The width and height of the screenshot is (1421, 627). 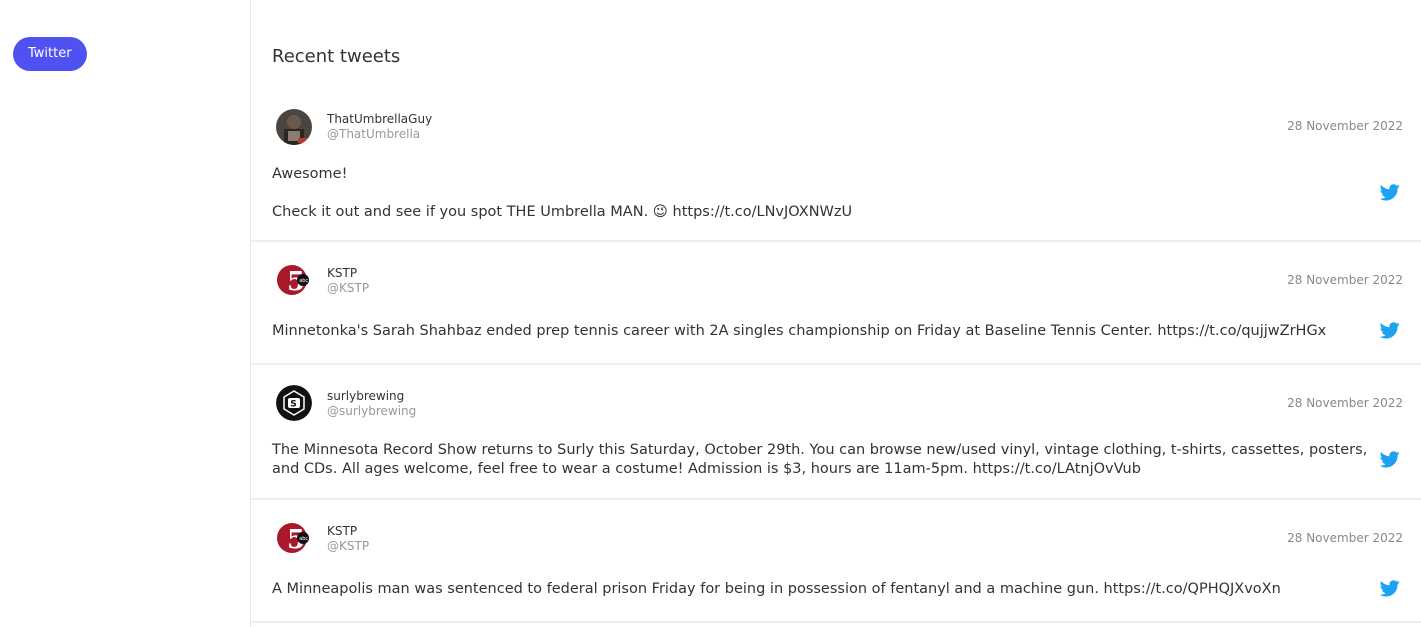 I want to click on umbrella-guy-avatar, so click(x=294, y=127).